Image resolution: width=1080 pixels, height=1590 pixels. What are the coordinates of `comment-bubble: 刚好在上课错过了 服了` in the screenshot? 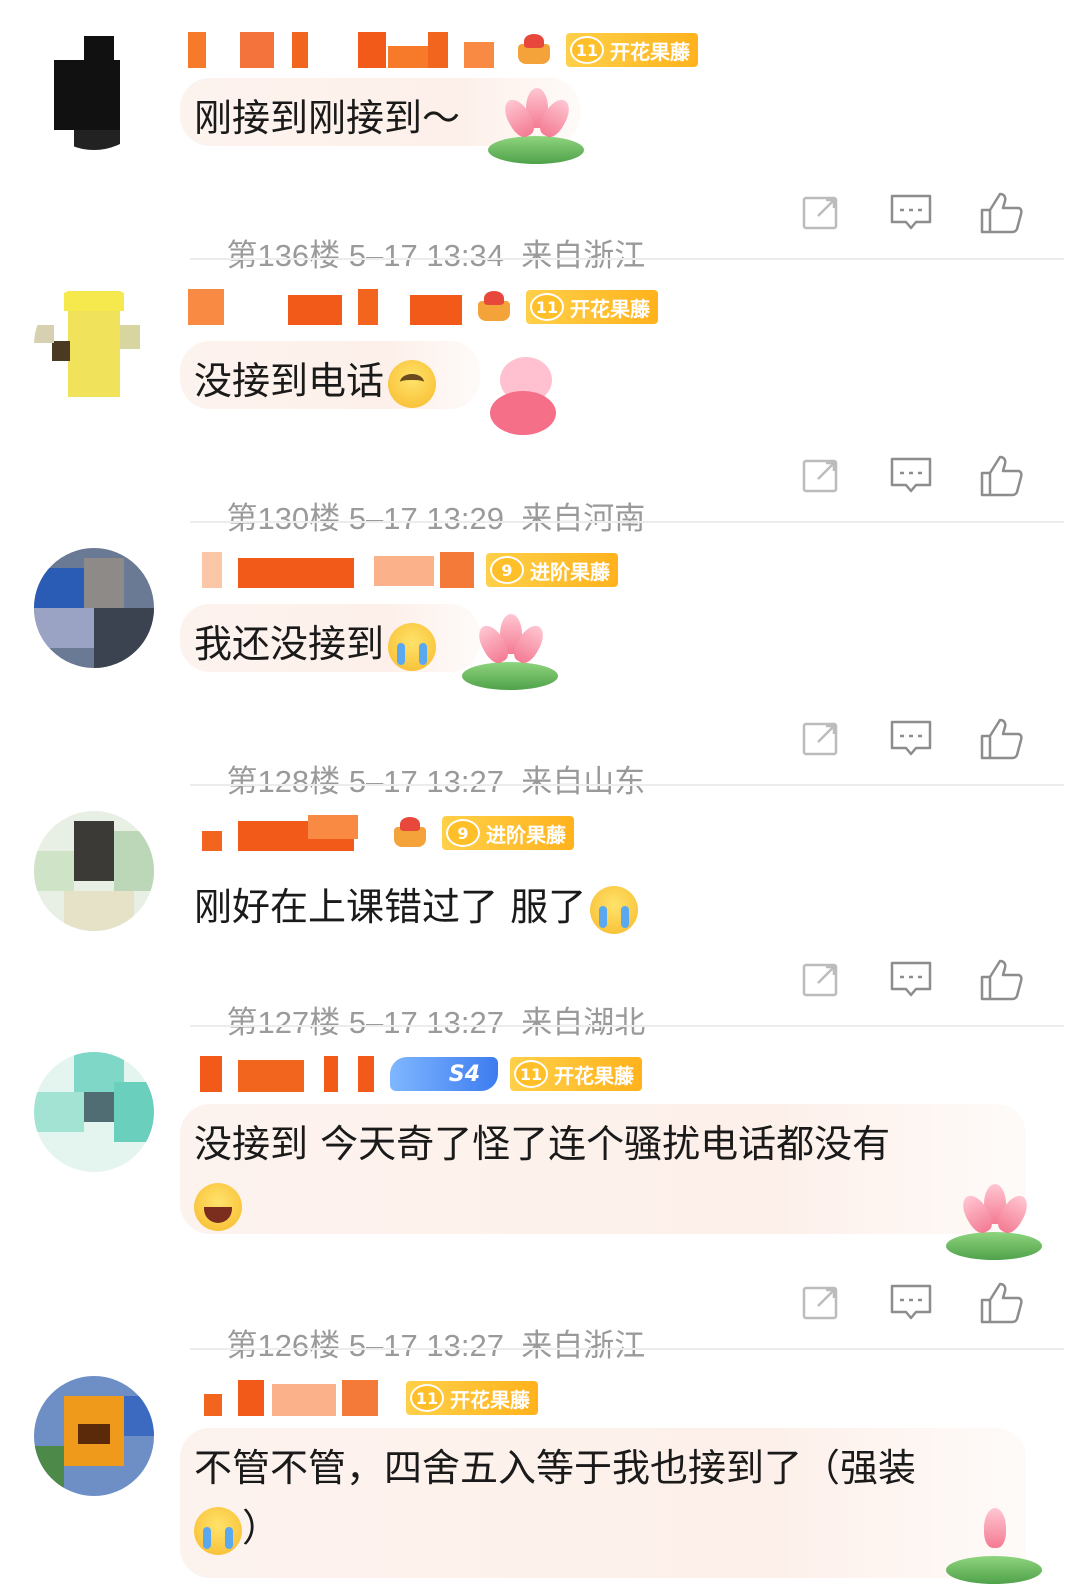 It's located at (430, 901).